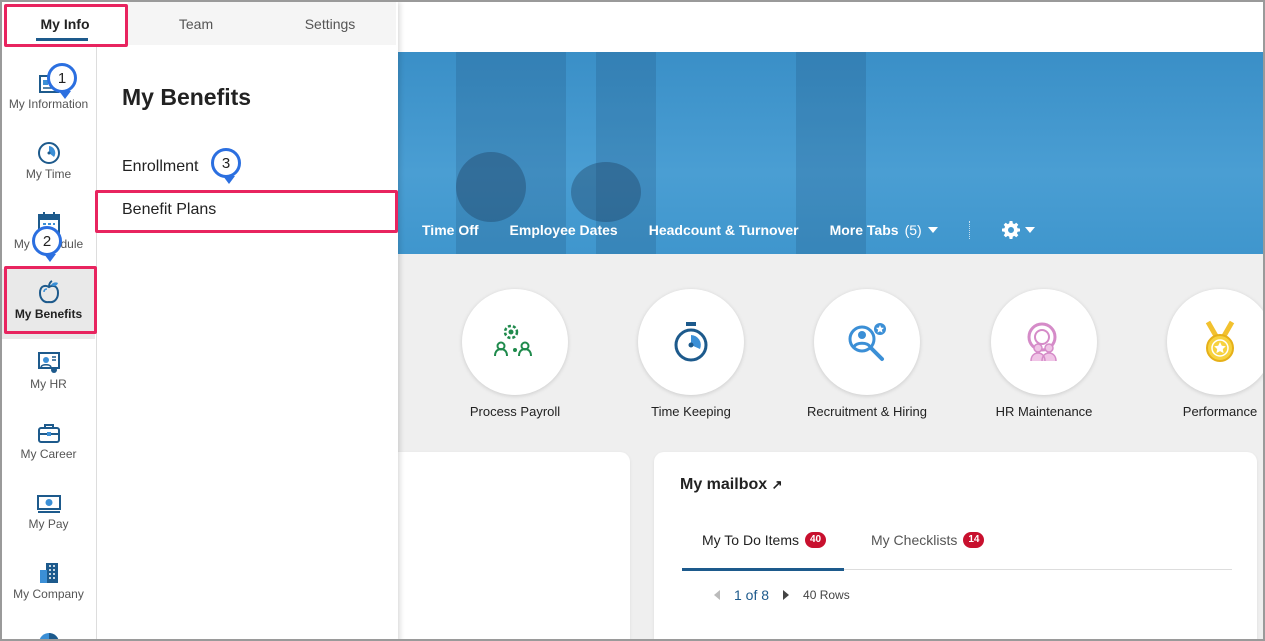  I want to click on rail-item-label: My Company, so click(48, 594).